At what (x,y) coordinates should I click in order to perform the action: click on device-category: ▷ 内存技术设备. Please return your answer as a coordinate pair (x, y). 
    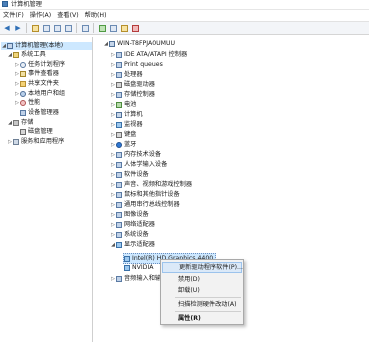
    Looking at the image, I should click on (135, 155).